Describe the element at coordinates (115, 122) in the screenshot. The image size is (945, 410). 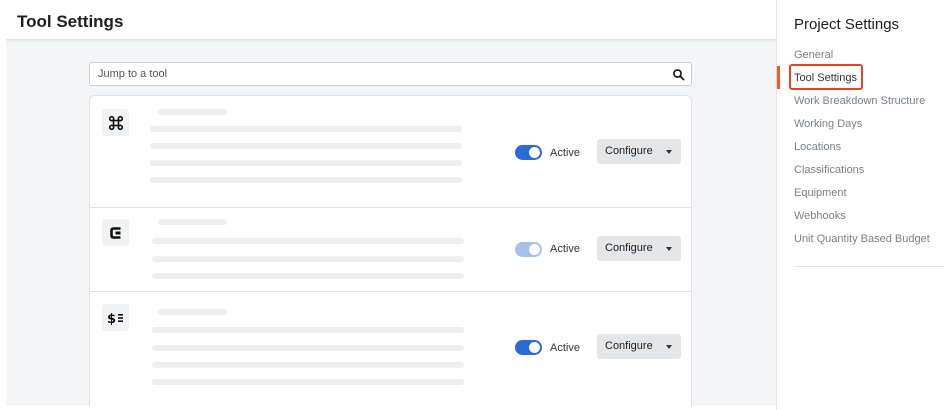
I see `command-icon` at that location.